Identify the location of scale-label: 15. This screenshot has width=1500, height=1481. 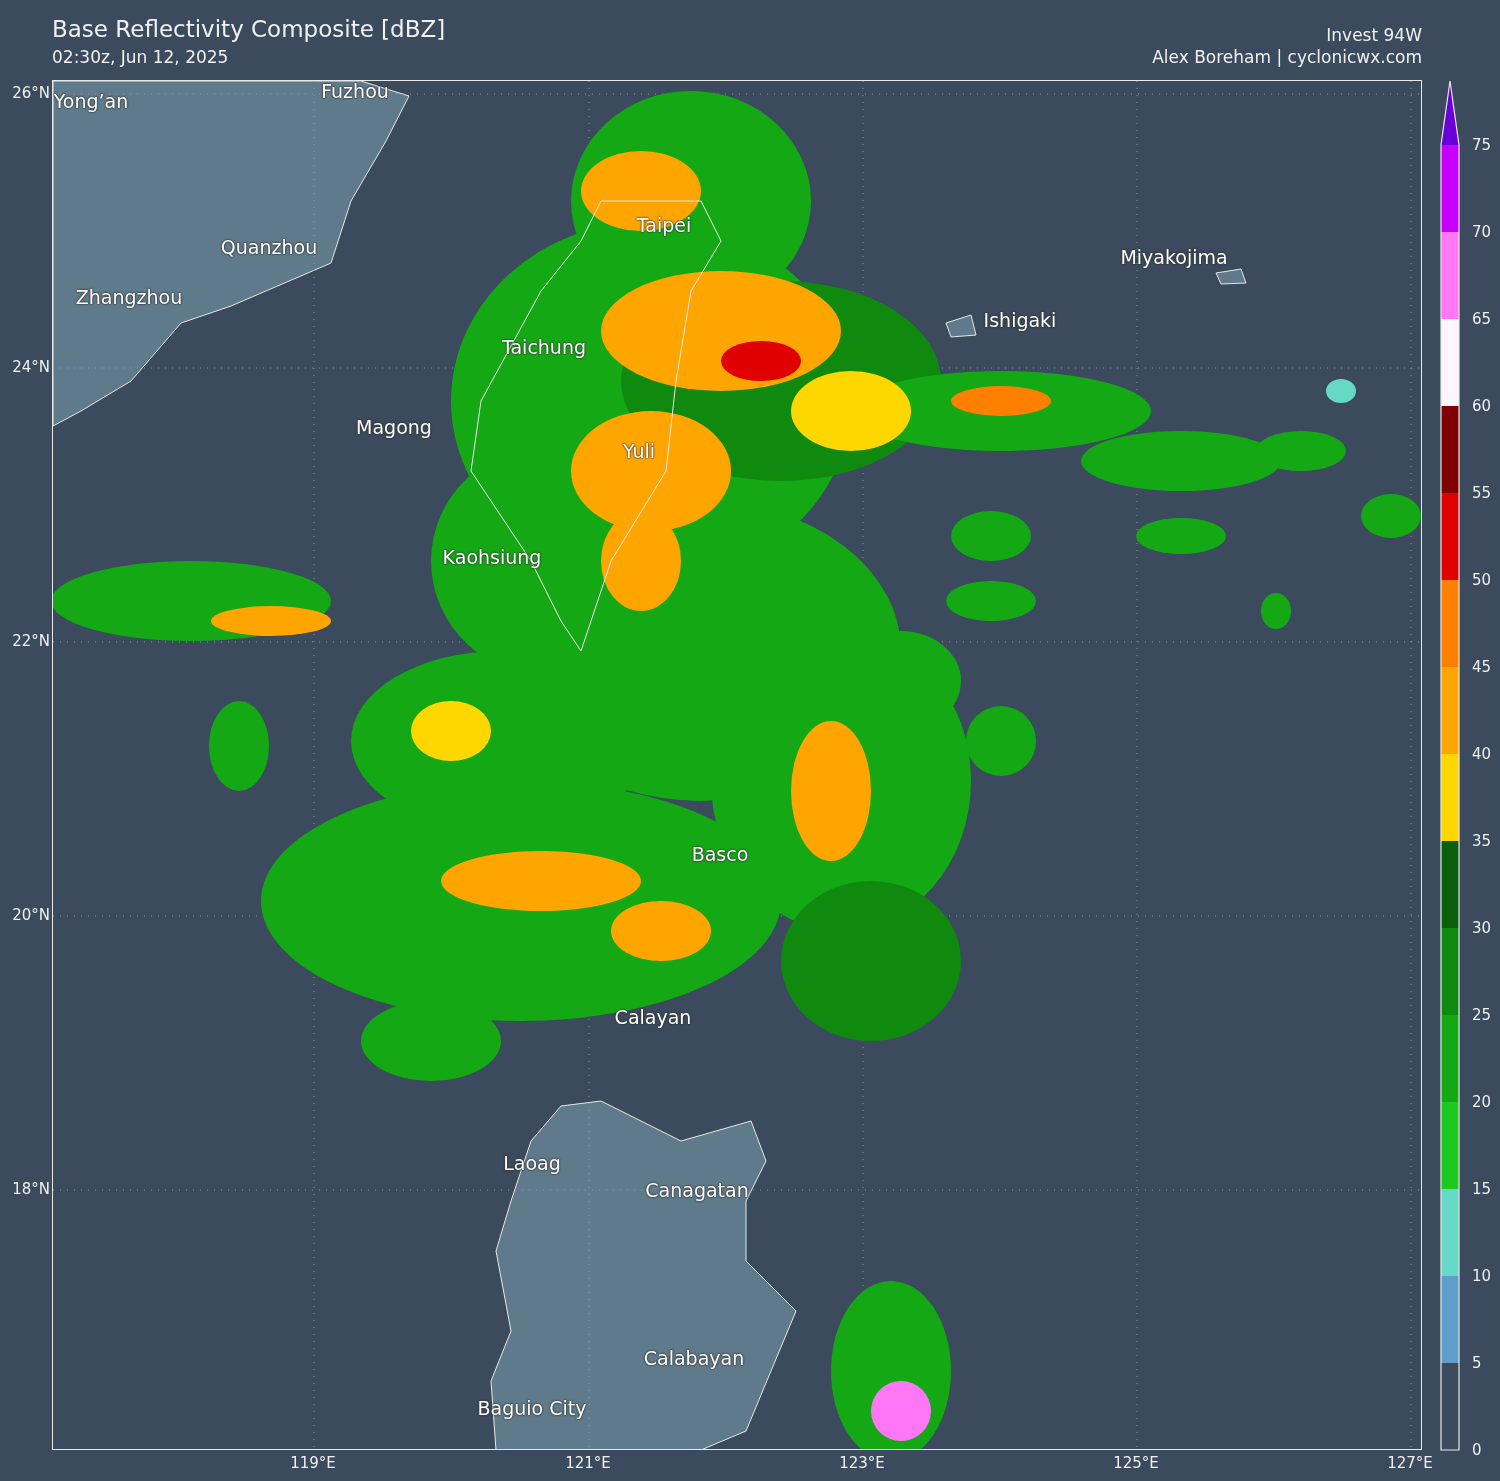
(1482, 1189).